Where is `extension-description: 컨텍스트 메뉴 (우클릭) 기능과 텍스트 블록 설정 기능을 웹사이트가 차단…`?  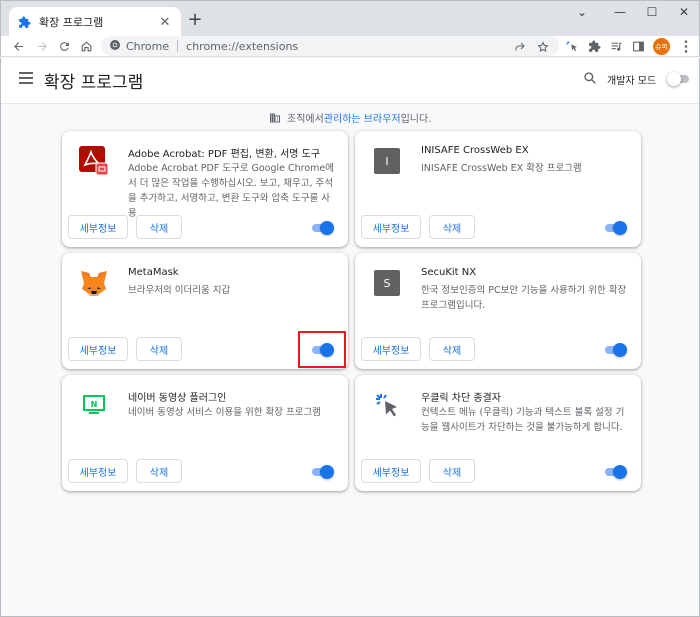
extension-description: 컨텍스트 메뉴 (우클릭) 기능과 텍스트 블록 설정 기능을 웹사이트가 차단… is located at coordinates (523, 420).